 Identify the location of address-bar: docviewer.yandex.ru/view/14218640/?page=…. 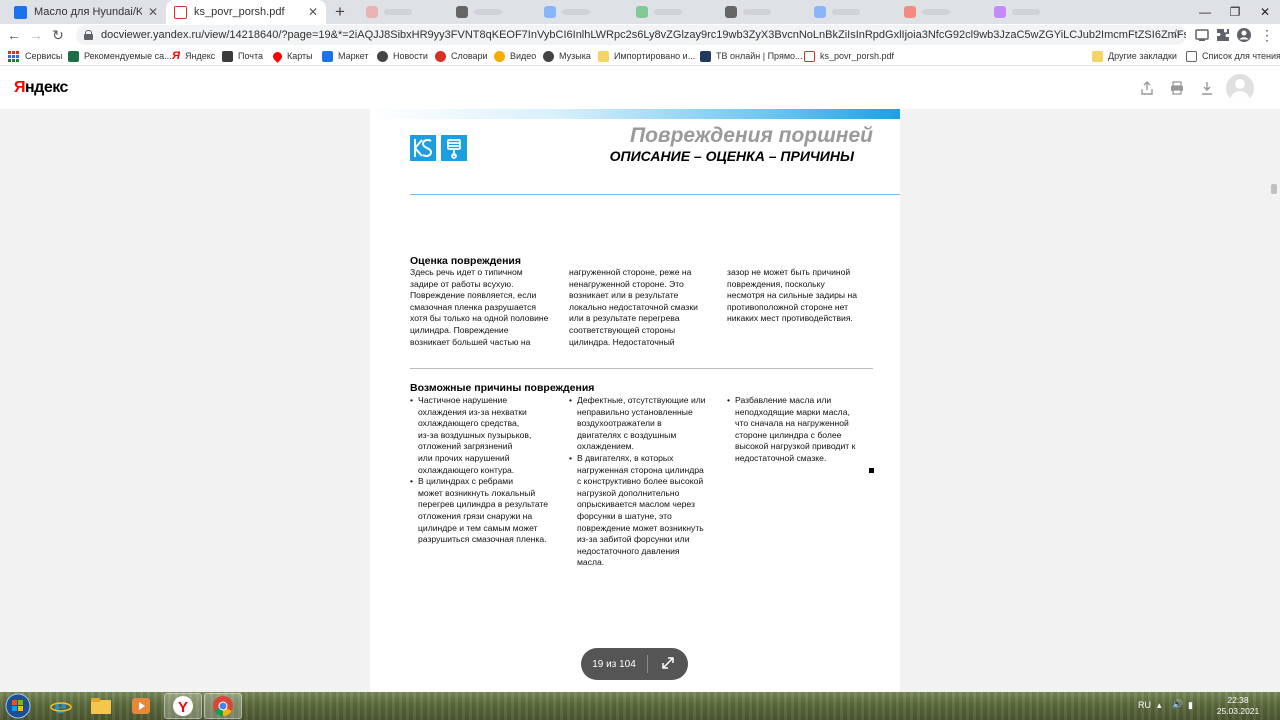
(631, 35).